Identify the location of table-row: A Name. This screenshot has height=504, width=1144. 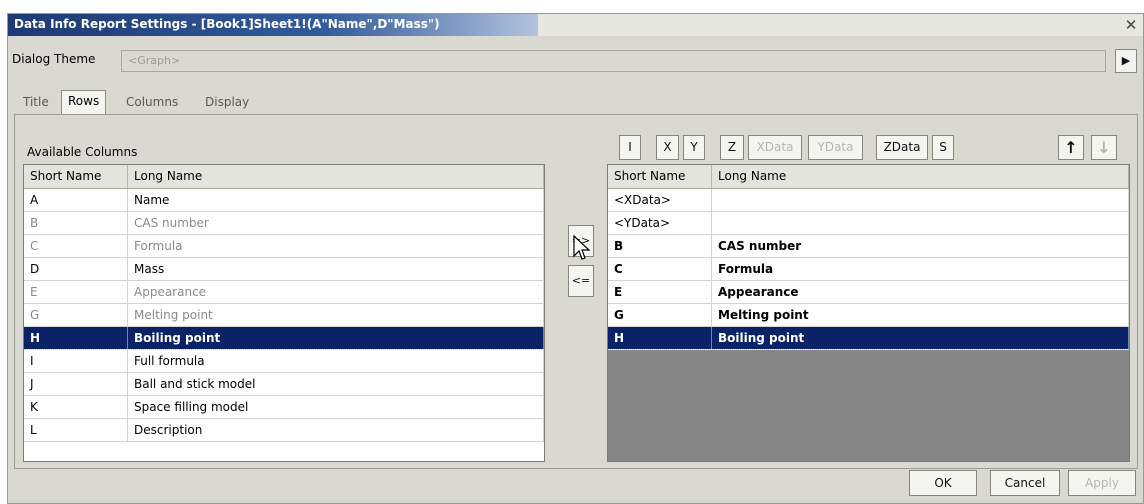
(284, 200).